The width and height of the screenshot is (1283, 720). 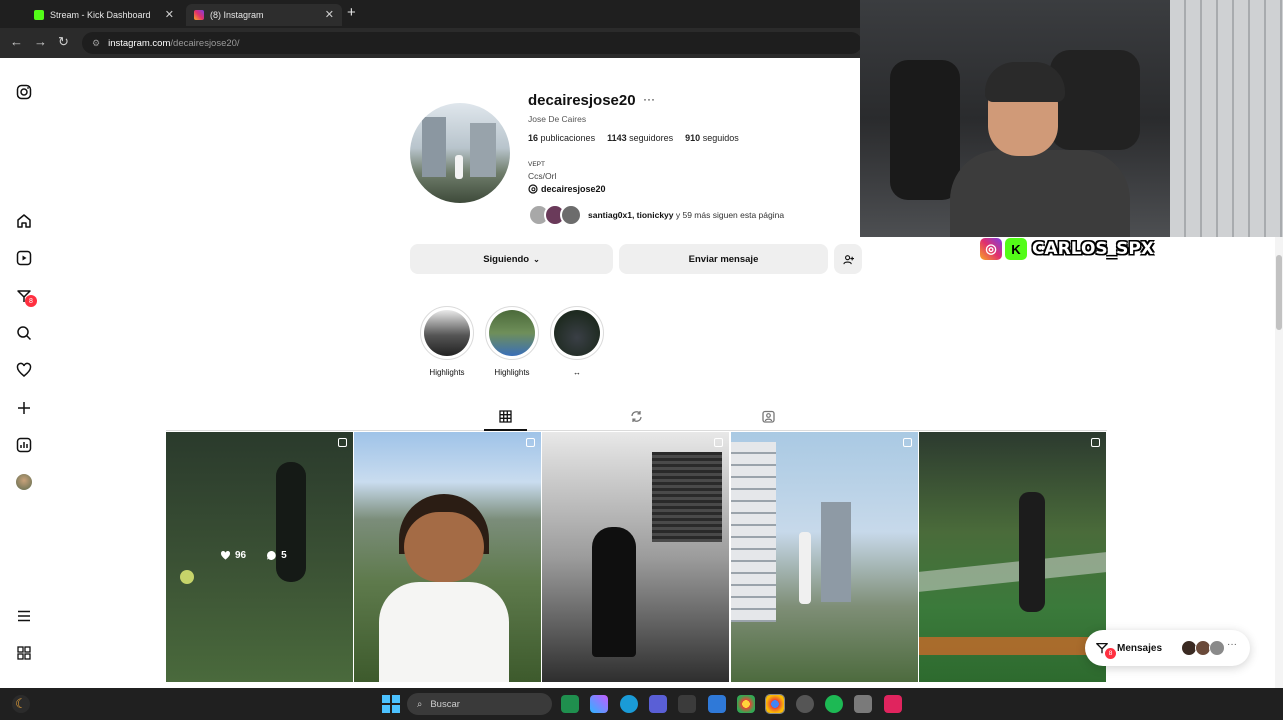 I want to click on taskbar-search: ⌕ Buscar, so click(x=479, y=704).